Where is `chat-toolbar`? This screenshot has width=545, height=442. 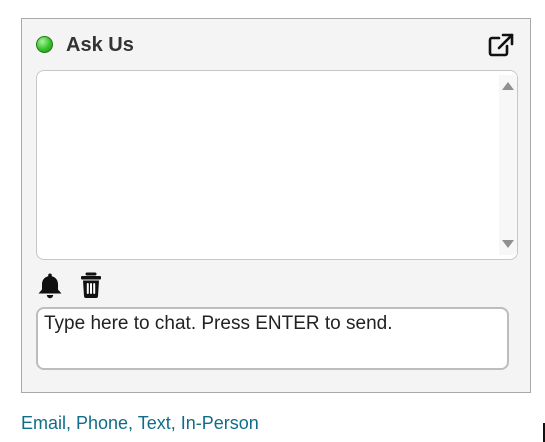 chat-toolbar is located at coordinates (86, 285).